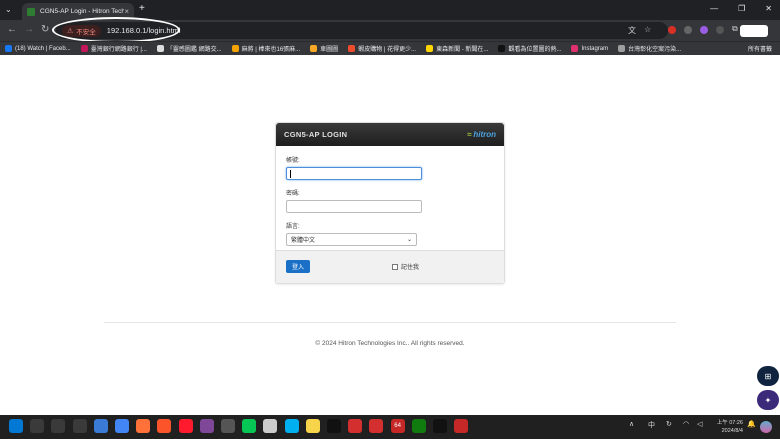 This screenshot has height=439, width=780. What do you see at coordinates (79, 426) in the screenshot?
I see `widgets-icon` at bounding box center [79, 426].